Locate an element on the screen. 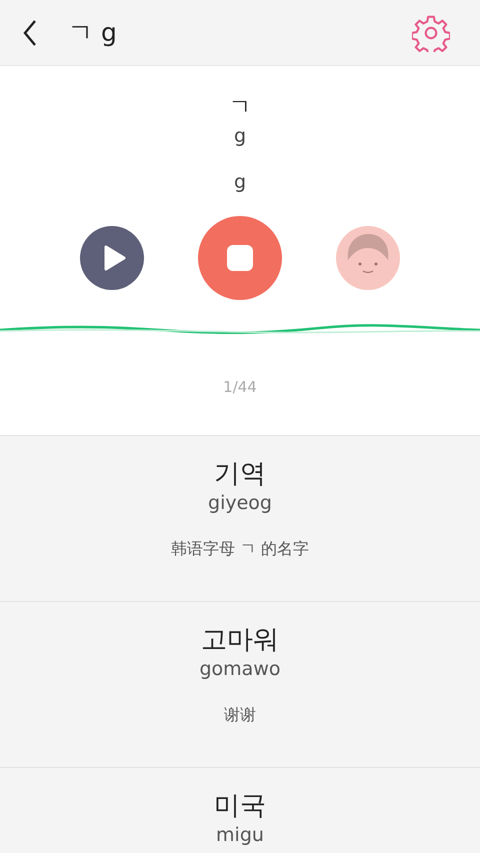 The height and width of the screenshot is (853, 480). play-button is located at coordinates (112, 258).